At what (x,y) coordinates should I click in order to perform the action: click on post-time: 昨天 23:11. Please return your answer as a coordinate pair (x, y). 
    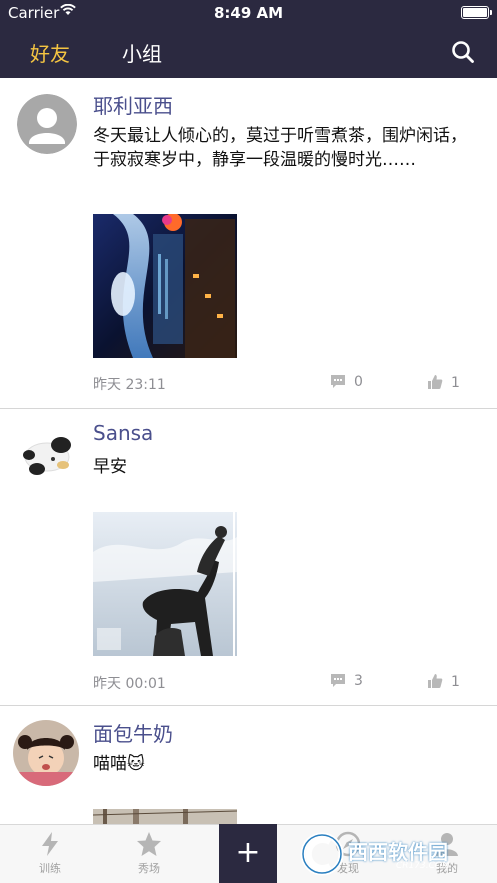
    Looking at the image, I should click on (129, 385).